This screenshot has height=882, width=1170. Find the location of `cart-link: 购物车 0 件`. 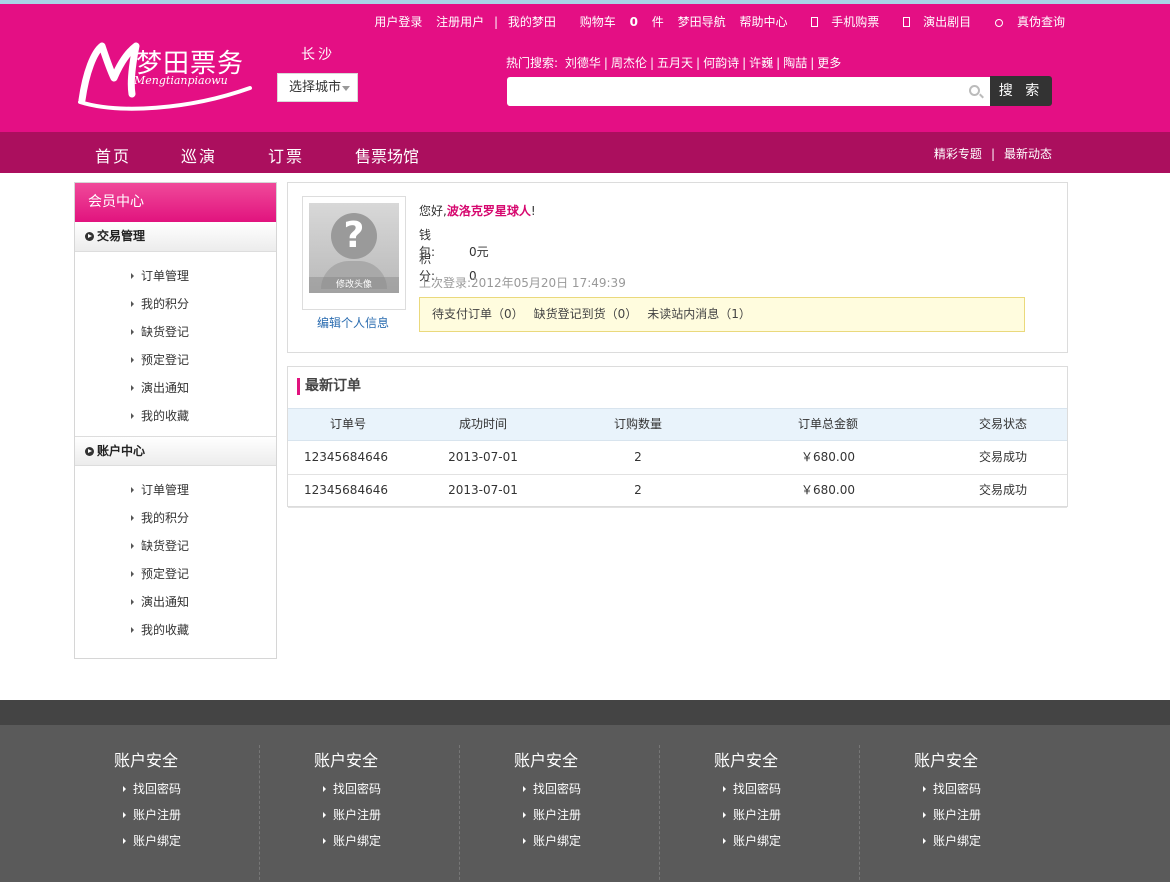

cart-link: 购物车 0 件 is located at coordinates (617, 22).